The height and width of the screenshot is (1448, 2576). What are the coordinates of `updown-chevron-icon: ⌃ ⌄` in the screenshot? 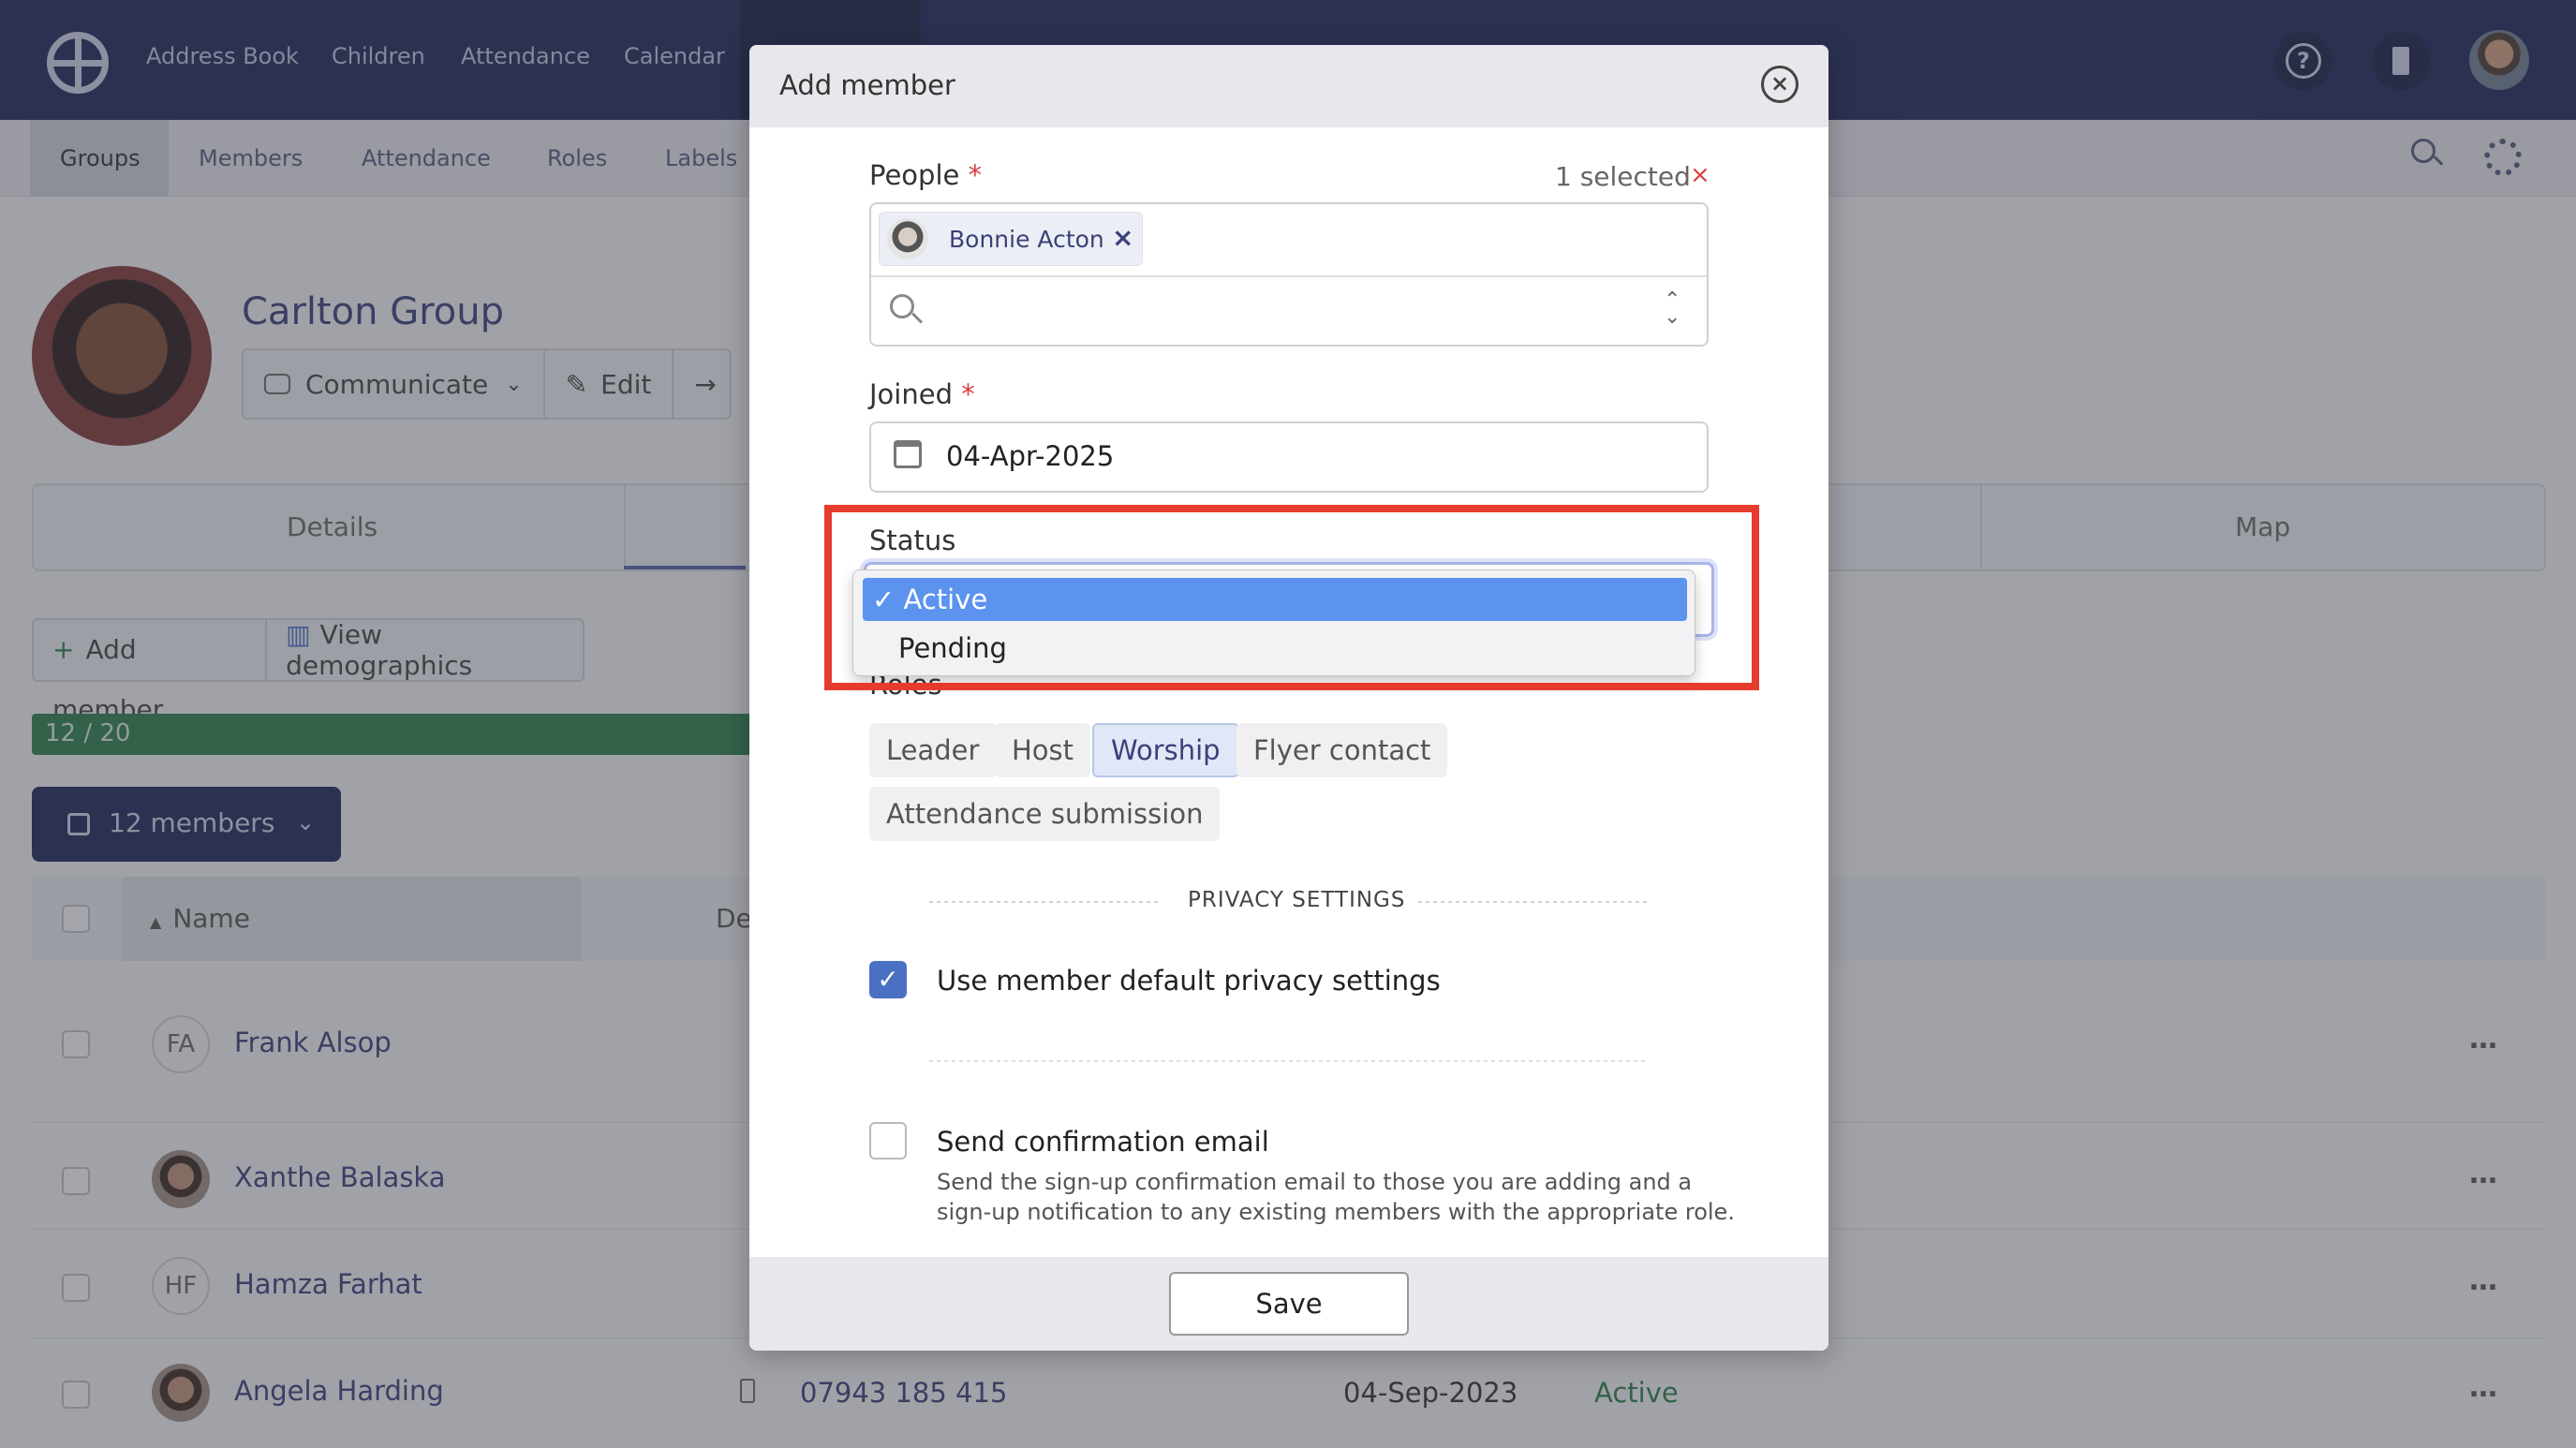 It's located at (1672, 309).